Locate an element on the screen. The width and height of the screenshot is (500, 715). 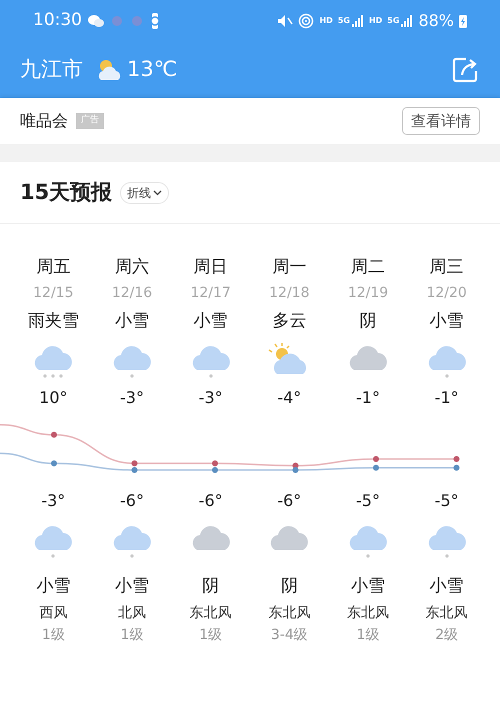
wind-direction: 北风 is located at coordinates (132, 613).